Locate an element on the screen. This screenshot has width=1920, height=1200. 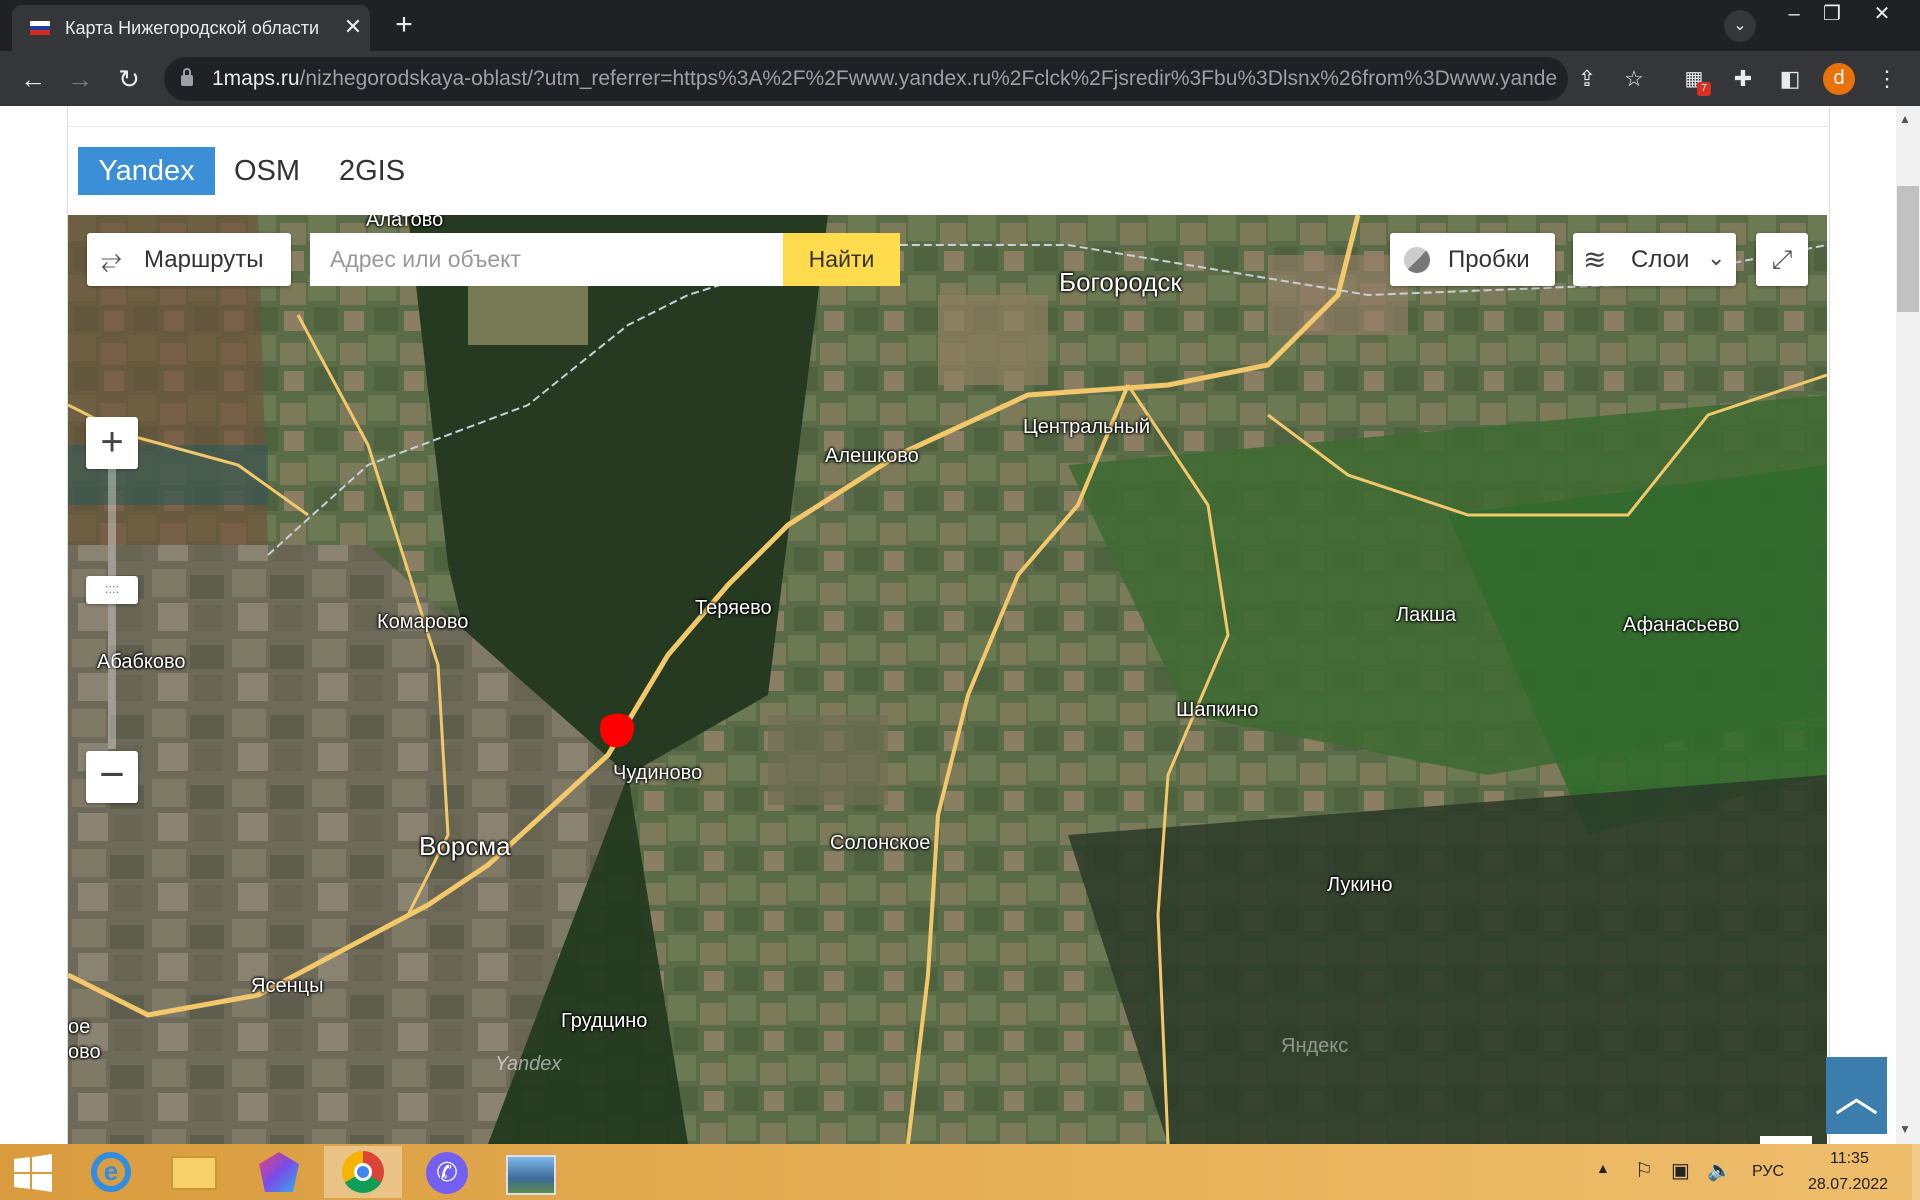
viber-icon: ✆ is located at coordinates (447, 1172).